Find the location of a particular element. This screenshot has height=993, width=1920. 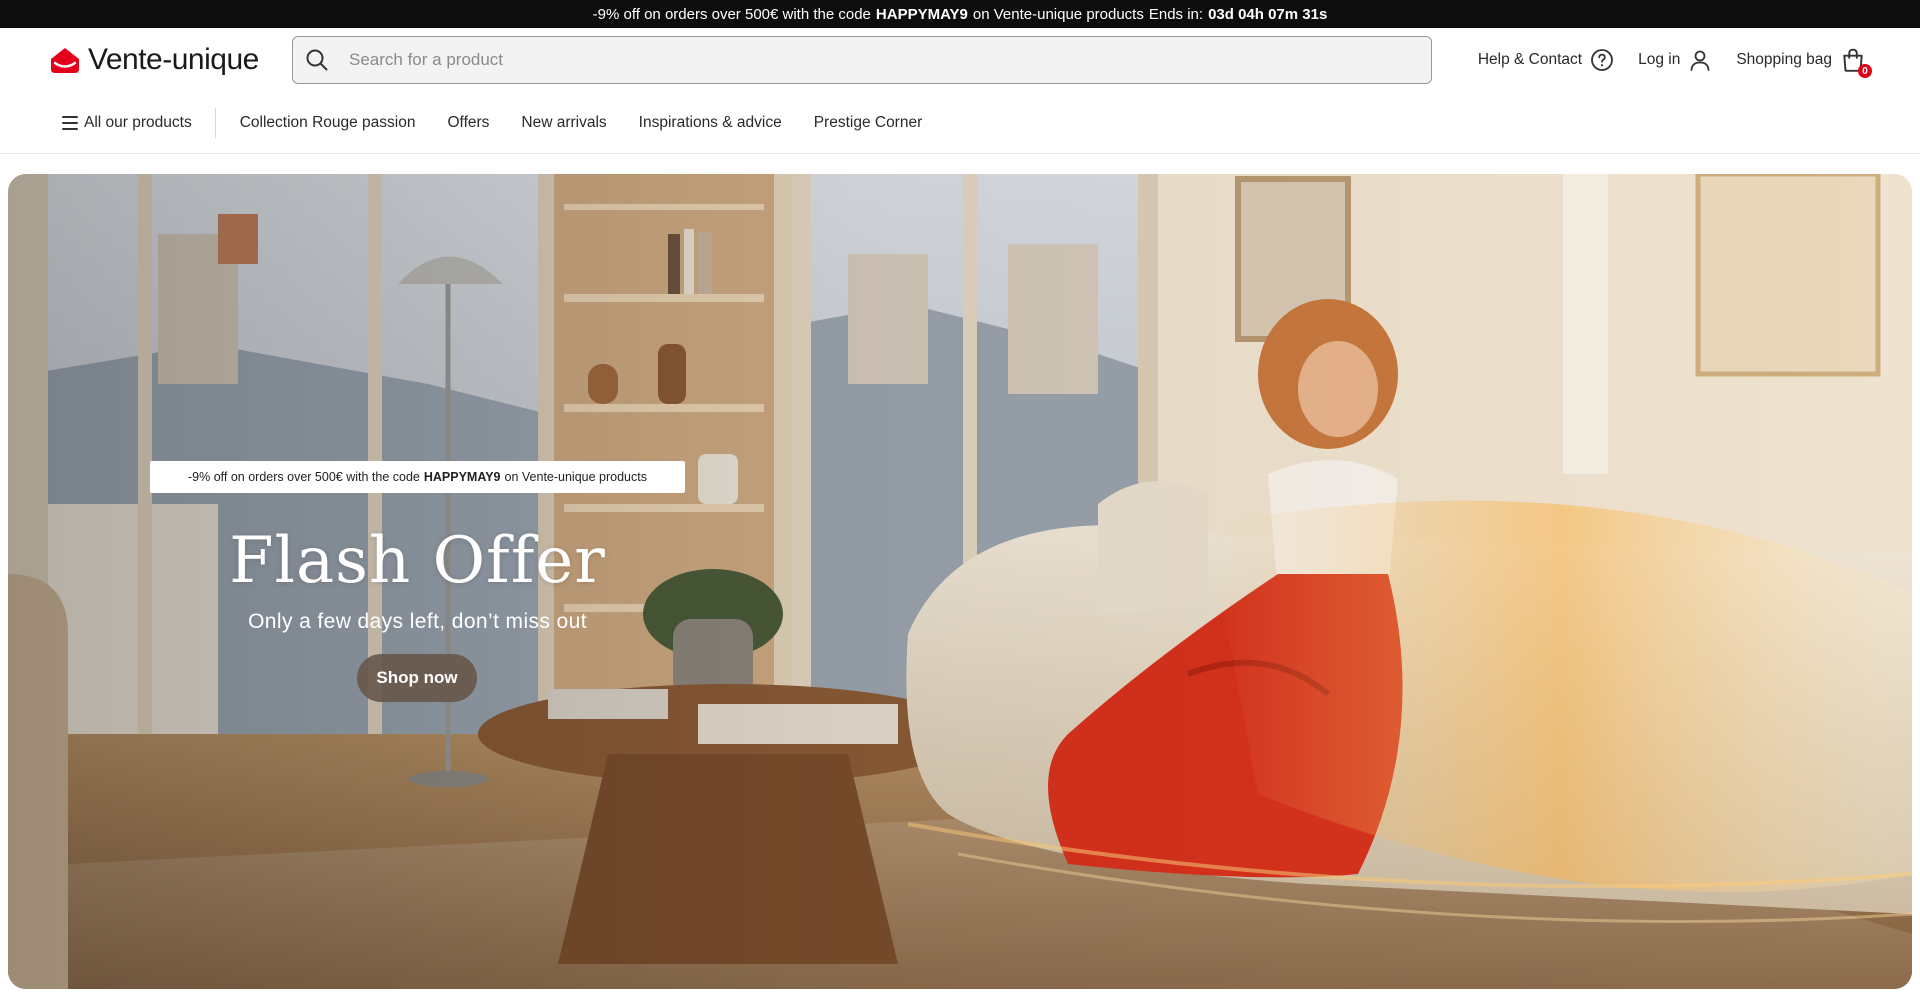

user-icon is located at coordinates (1700, 60).